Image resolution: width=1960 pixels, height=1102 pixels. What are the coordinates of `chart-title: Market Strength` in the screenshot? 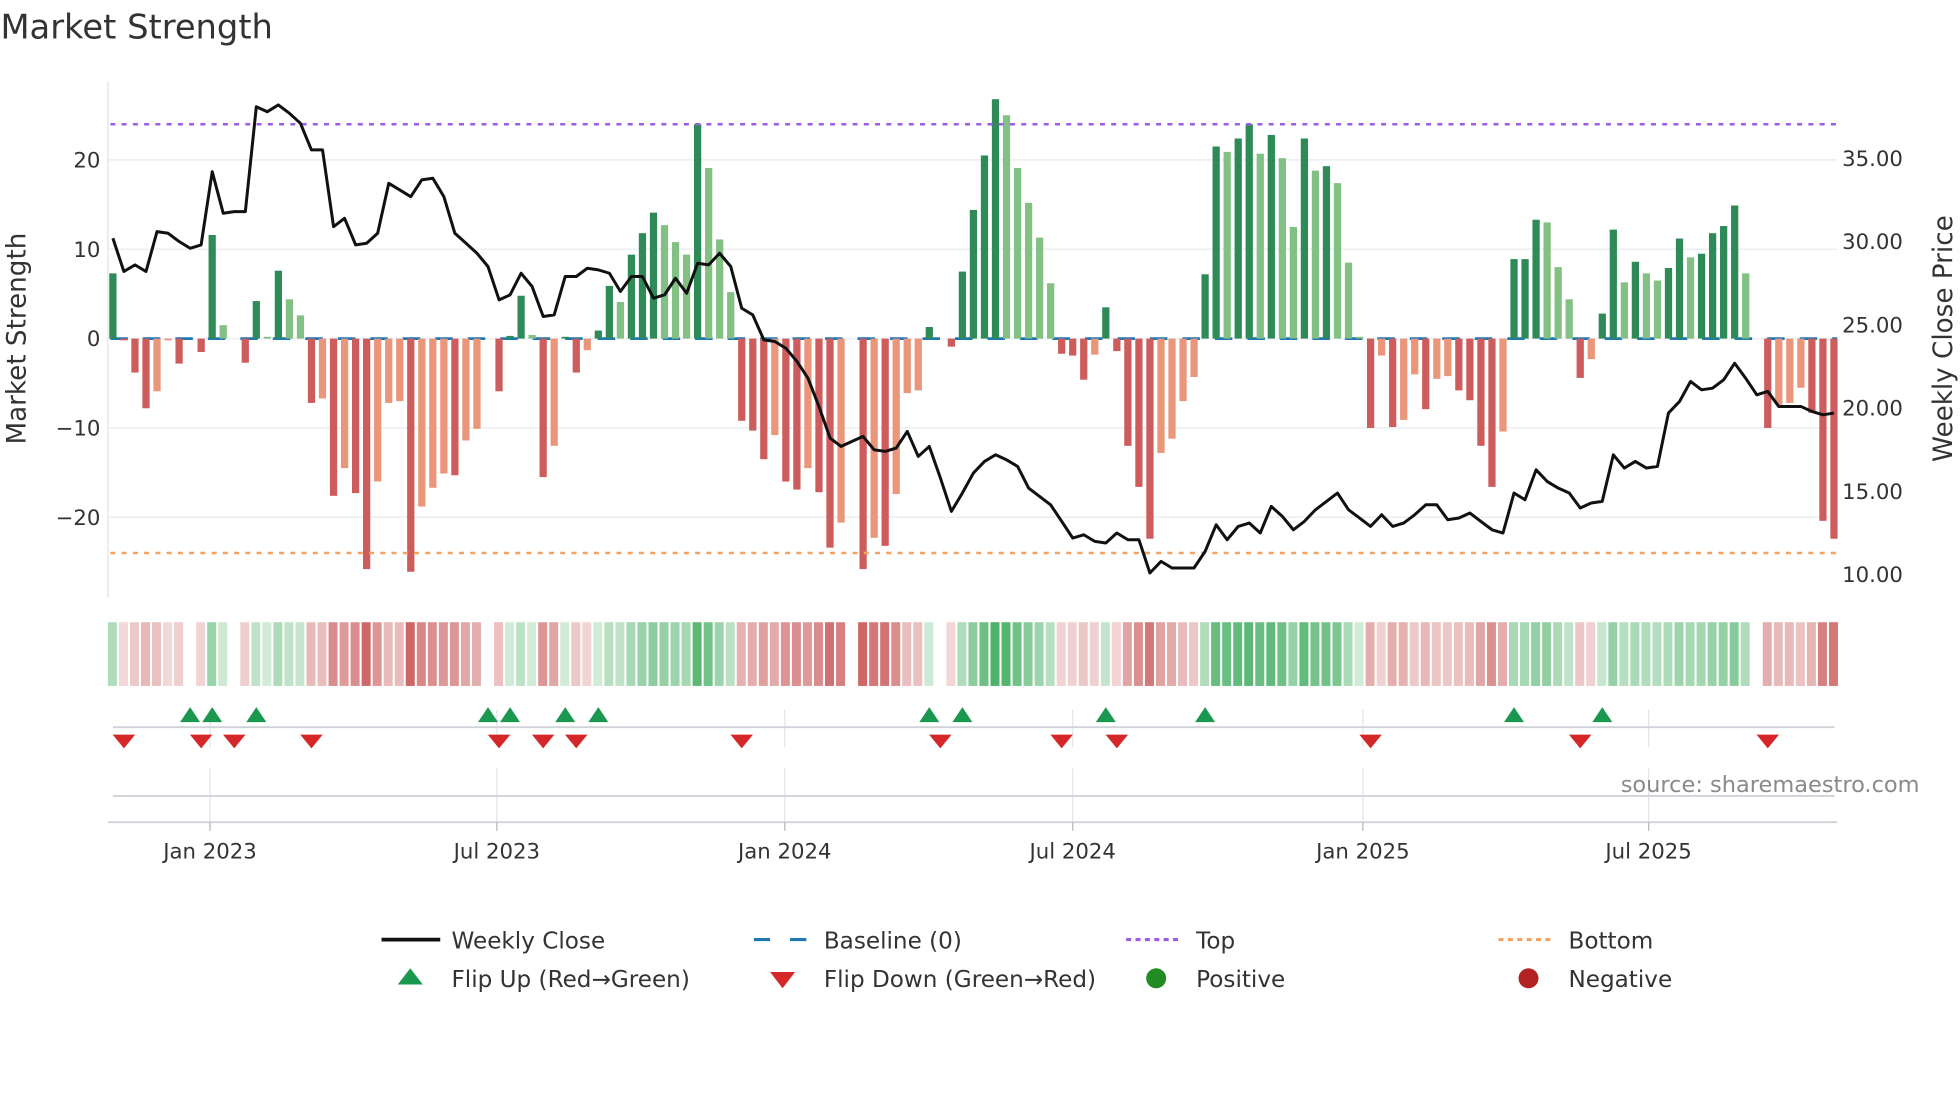 It's located at (136, 27).